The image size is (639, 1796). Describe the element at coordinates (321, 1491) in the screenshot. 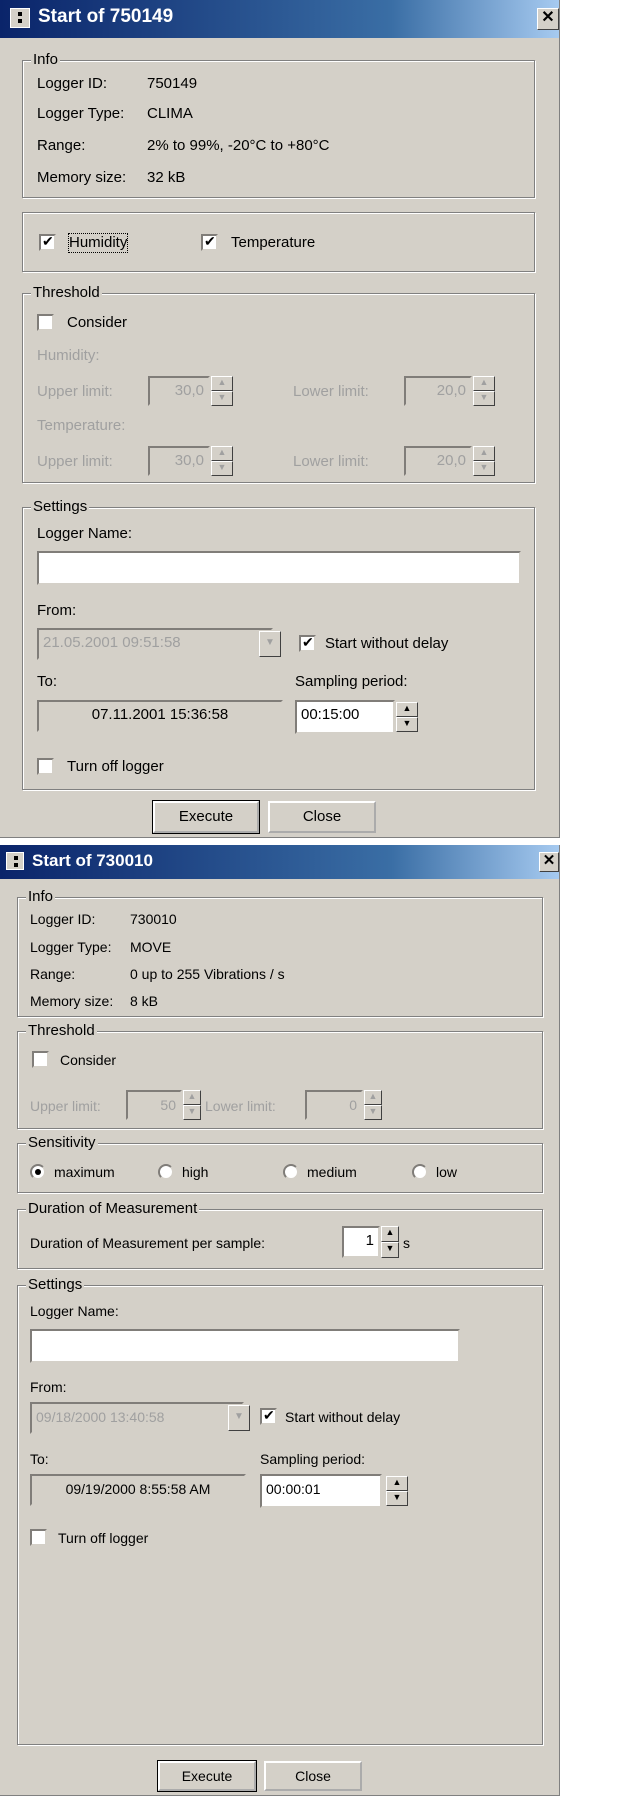

I see `sampling-period-input: 00:00:01` at that location.